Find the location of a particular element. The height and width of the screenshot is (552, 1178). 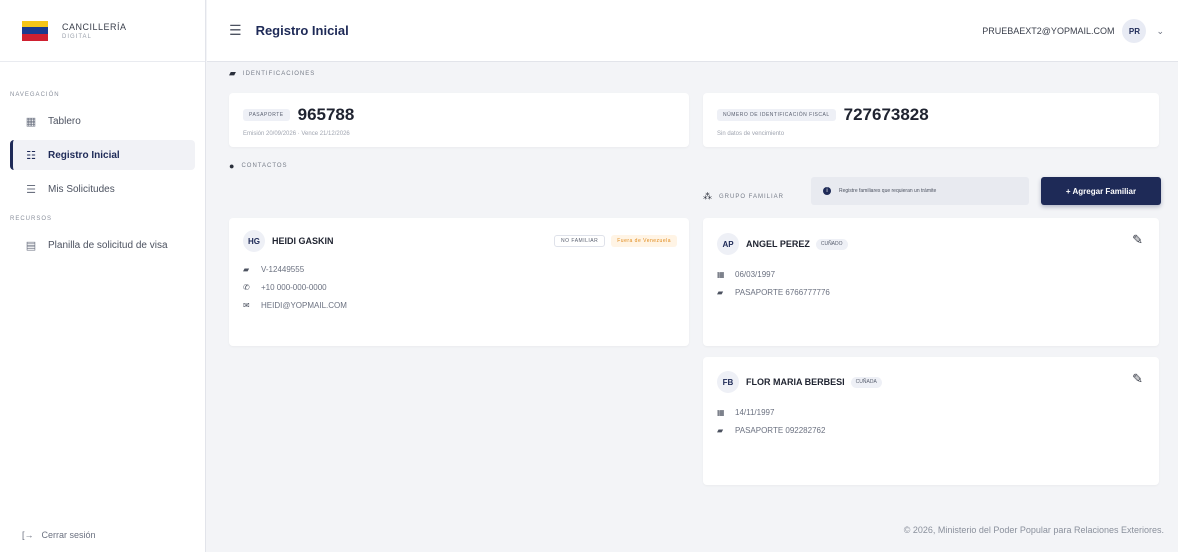

logout-icon: [→ is located at coordinates (28, 535).